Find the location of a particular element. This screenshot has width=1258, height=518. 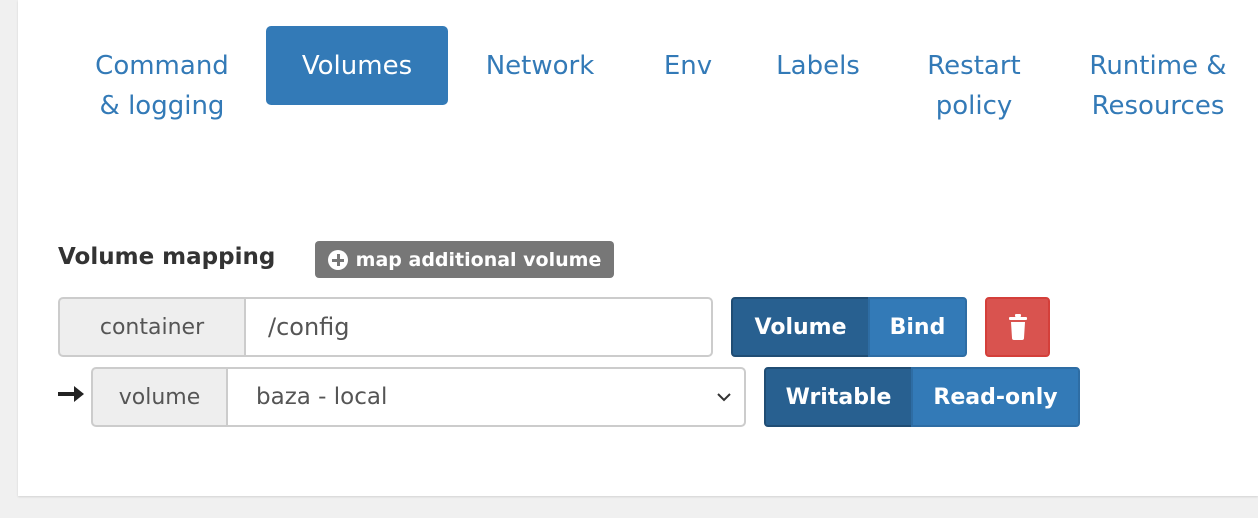

arrow-right-icon is located at coordinates (71, 394).